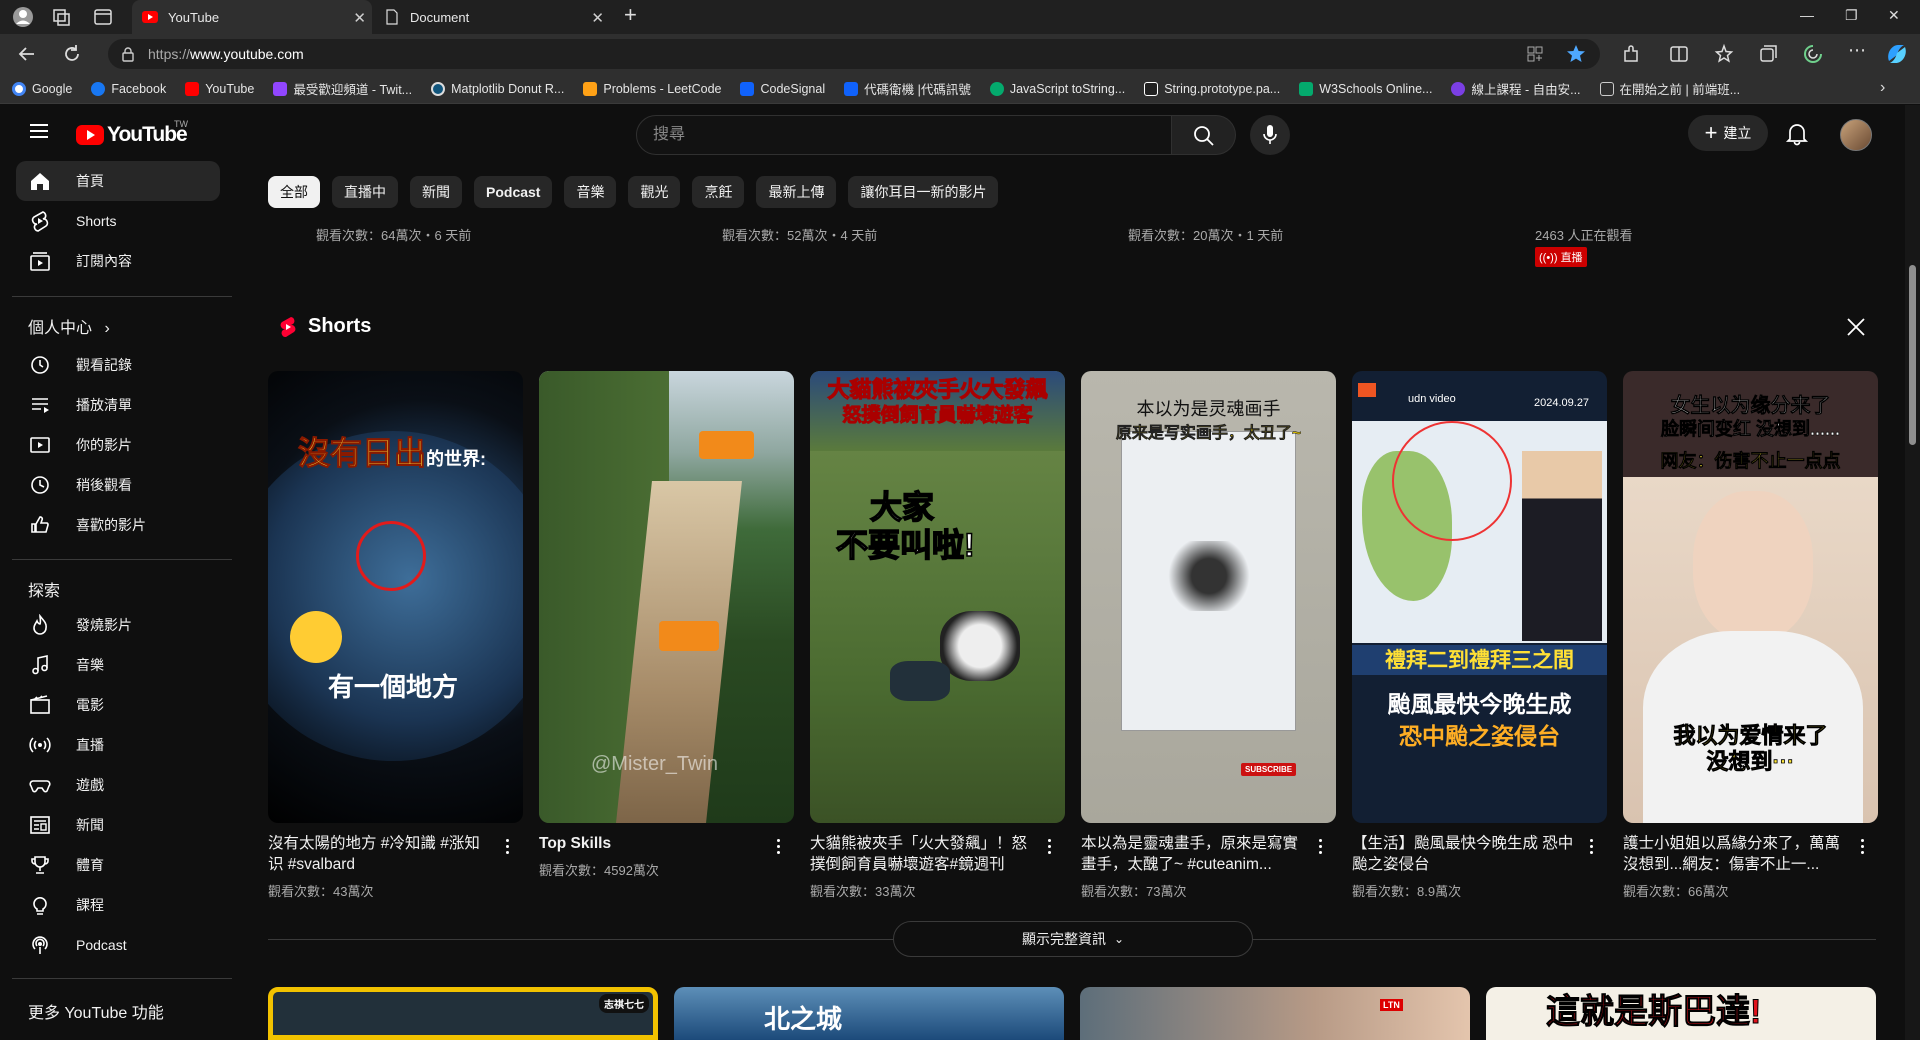 The height and width of the screenshot is (1040, 1920). What do you see at coordinates (796, 192) in the screenshot?
I see `chip-recently-uploaded: 最新上傳` at bounding box center [796, 192].